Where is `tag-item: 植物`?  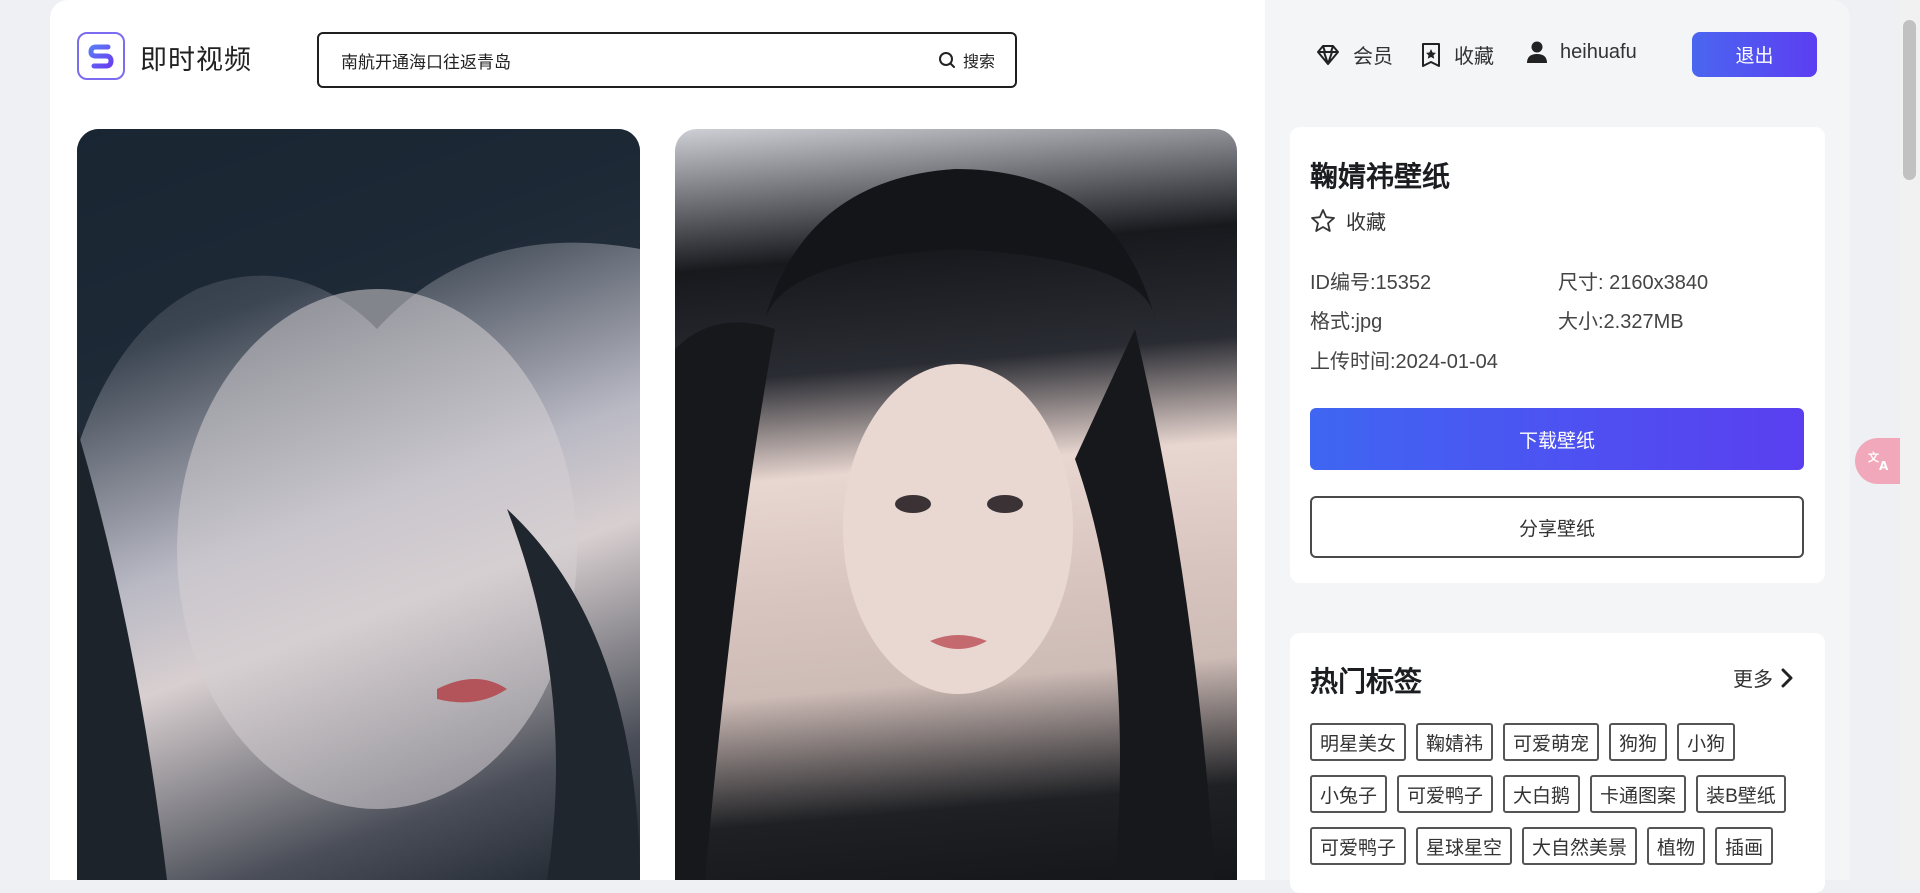 tag-item: 植物 is located at coordinates (1676, 846).